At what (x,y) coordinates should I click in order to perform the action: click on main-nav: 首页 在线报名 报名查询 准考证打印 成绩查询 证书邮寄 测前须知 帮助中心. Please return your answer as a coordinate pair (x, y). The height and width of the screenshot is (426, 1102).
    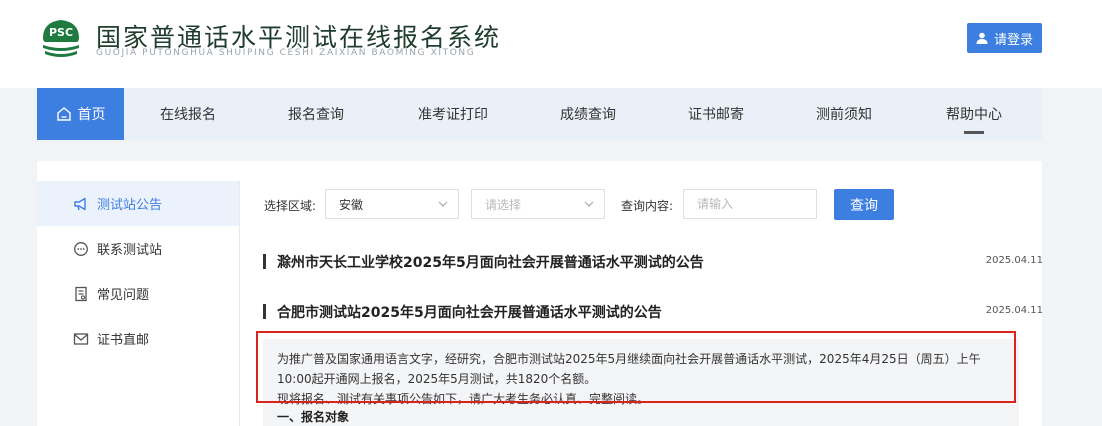
    Looking at the image, I should click on (539, 114).